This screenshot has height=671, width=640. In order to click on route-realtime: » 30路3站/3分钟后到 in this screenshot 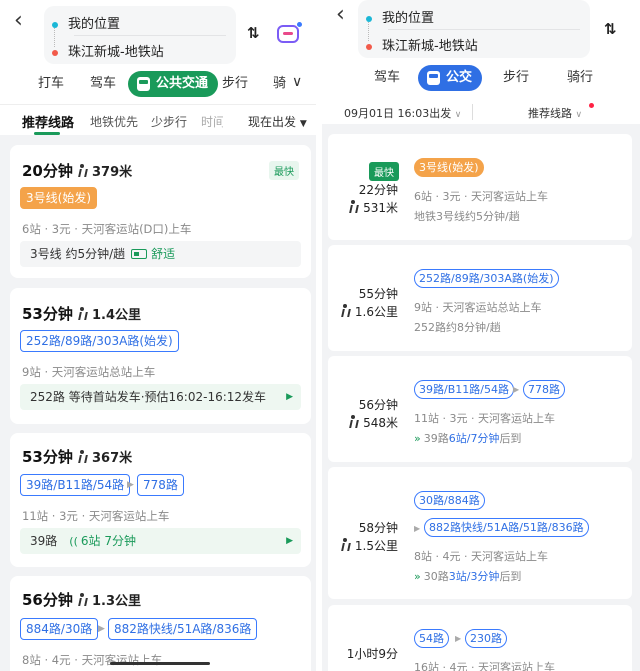, I will do `click(468, 576)`.